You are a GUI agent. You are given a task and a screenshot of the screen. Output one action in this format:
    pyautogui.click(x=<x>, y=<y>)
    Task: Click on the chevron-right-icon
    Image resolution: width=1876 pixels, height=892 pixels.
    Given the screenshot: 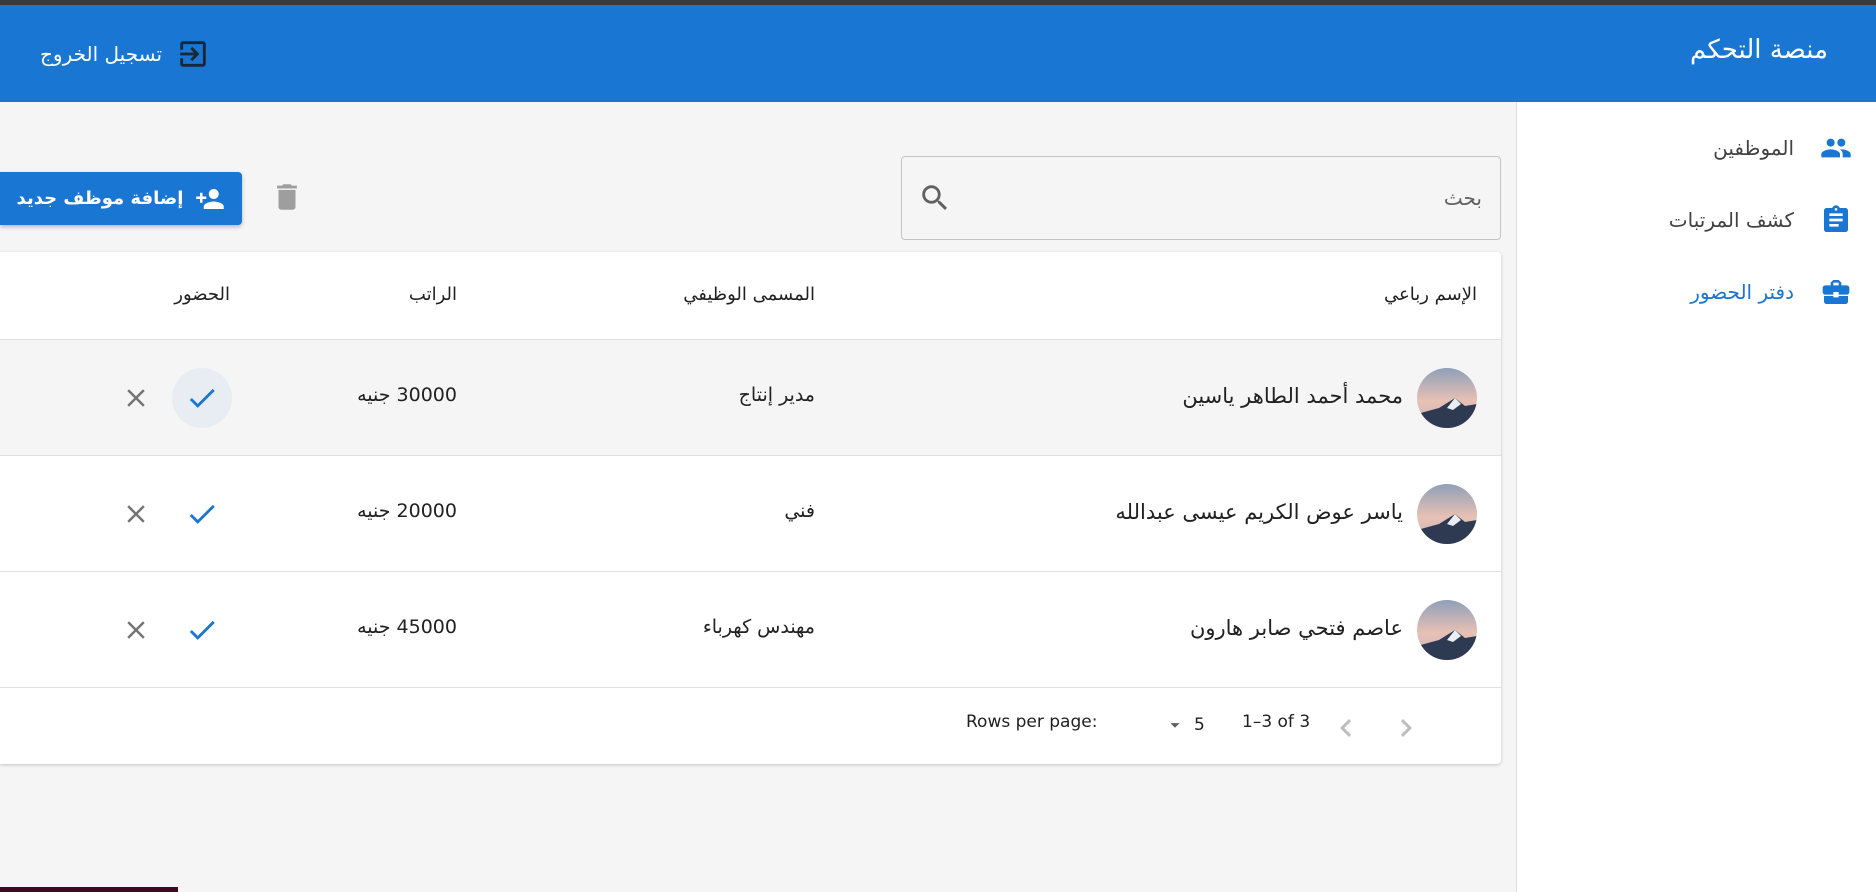 What is the action you would take?
    pyautogui.click(x=1406, y=728)
    